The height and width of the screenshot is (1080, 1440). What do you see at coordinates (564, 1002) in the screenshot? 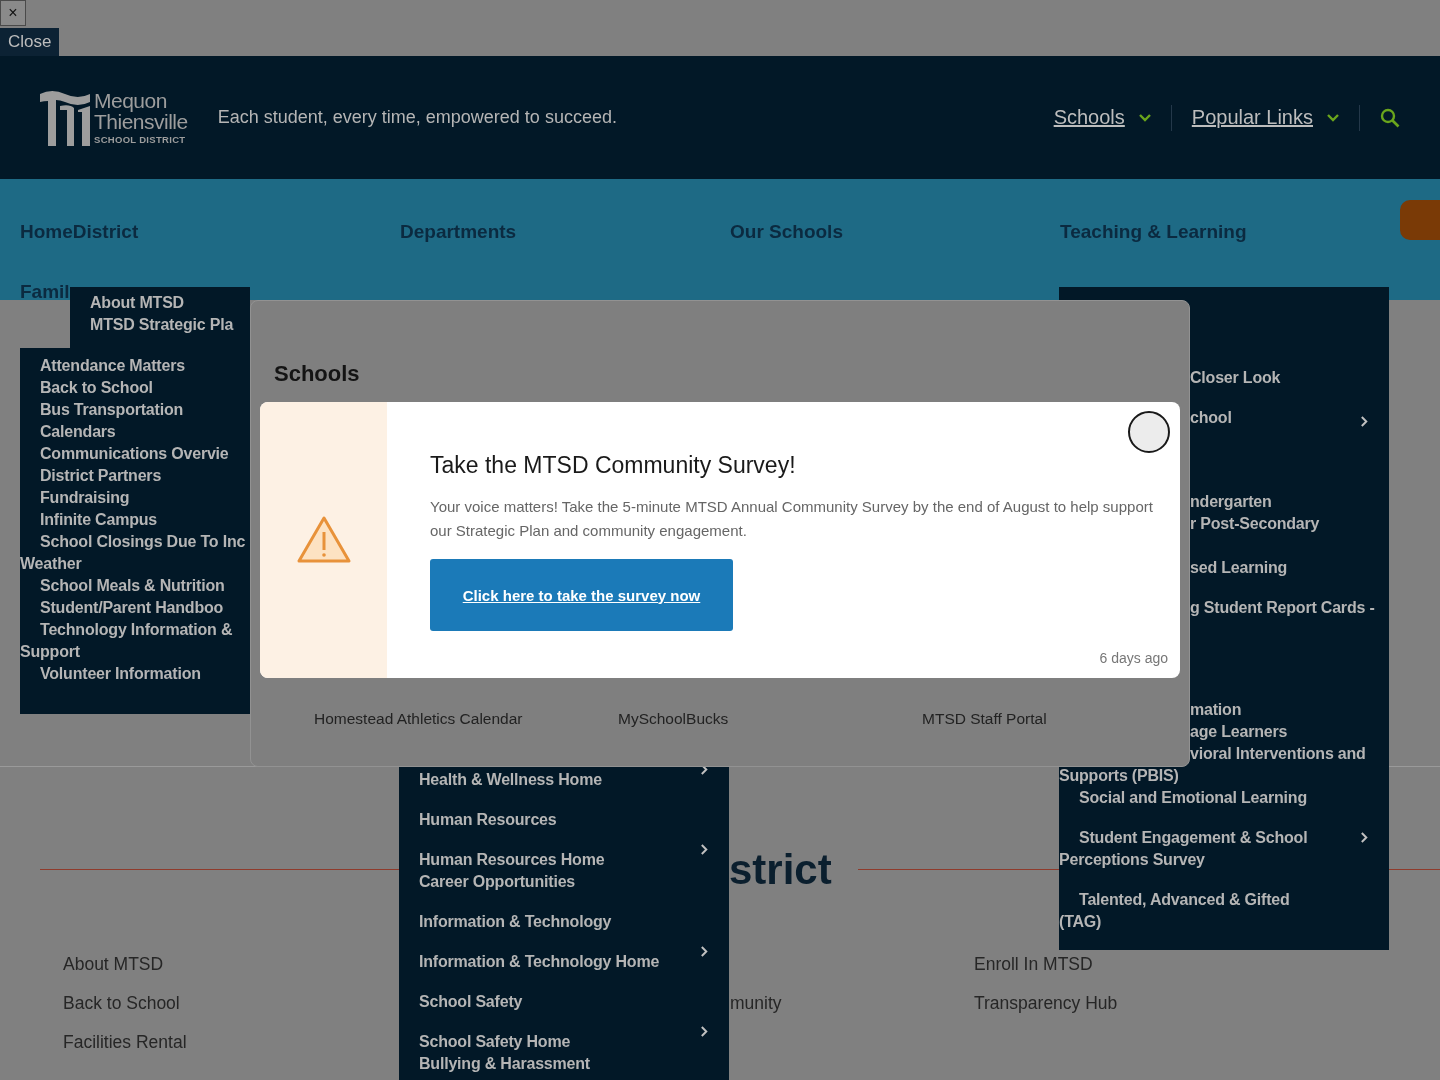
I see `menu-item: School Safety` at bounding box center [564, 1002].